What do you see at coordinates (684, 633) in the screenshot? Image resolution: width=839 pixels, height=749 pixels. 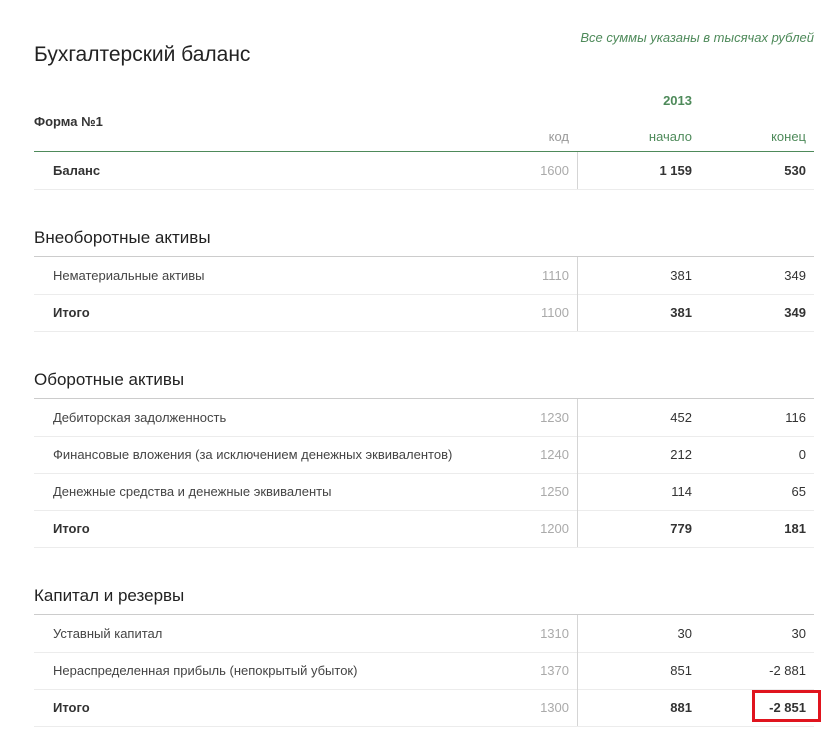 I see `row-start-value: 30` at bounding box center [684, 633].